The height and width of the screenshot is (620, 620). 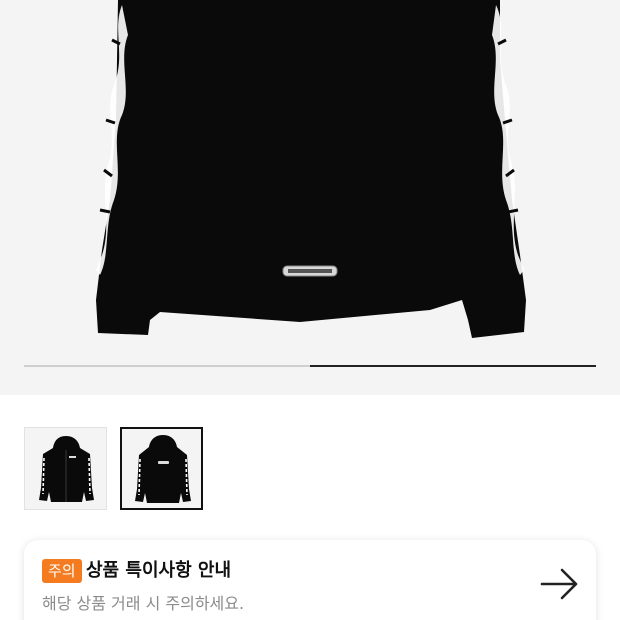 I want to click on thumbnail-back, so click(x=161, y=468).